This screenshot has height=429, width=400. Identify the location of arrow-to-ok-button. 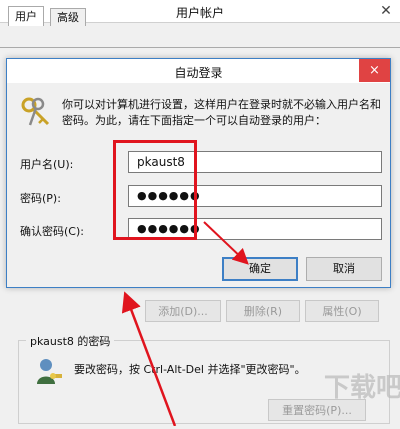
(226, 243).